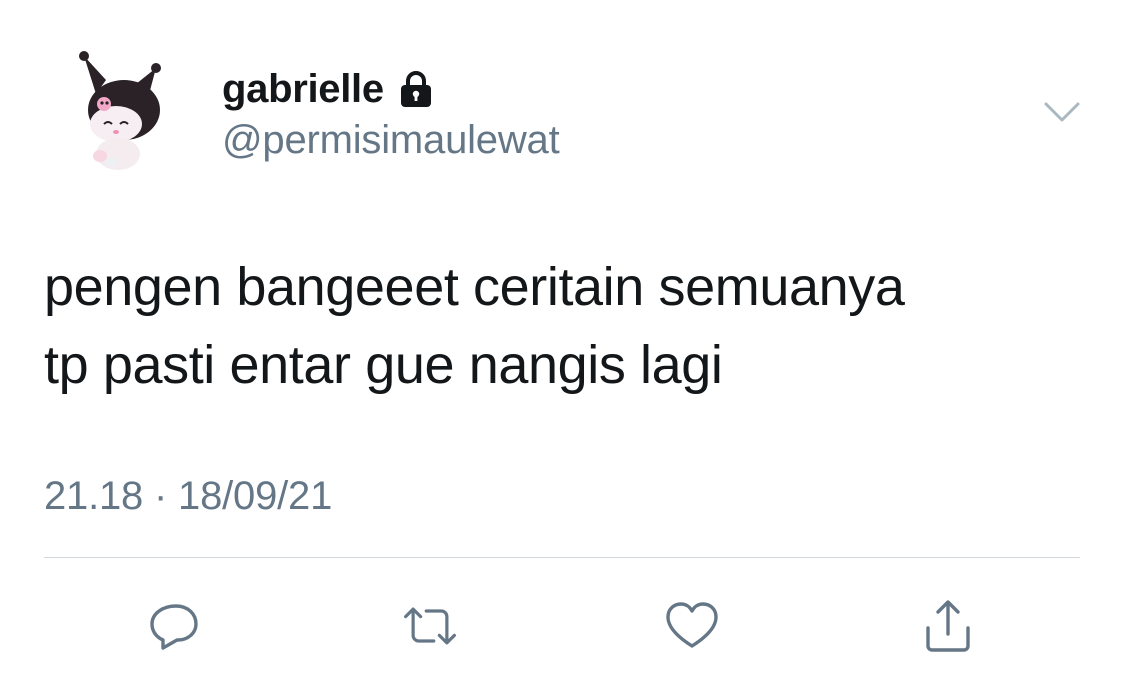 Image resolution: width=1125 pixels, height=691 pixels. I want to click on divider, so click(562, 557).